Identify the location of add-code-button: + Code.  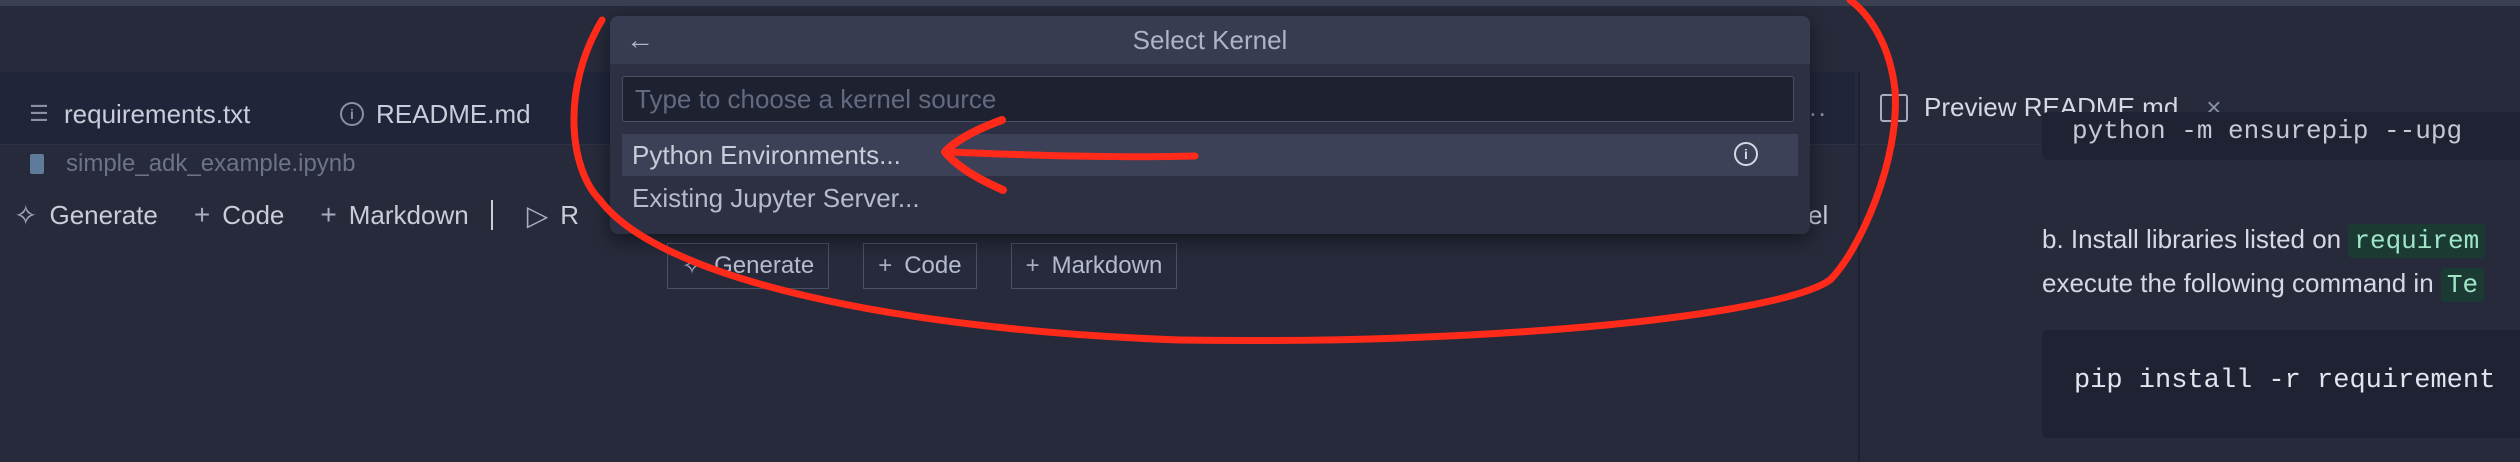
(239, 215).